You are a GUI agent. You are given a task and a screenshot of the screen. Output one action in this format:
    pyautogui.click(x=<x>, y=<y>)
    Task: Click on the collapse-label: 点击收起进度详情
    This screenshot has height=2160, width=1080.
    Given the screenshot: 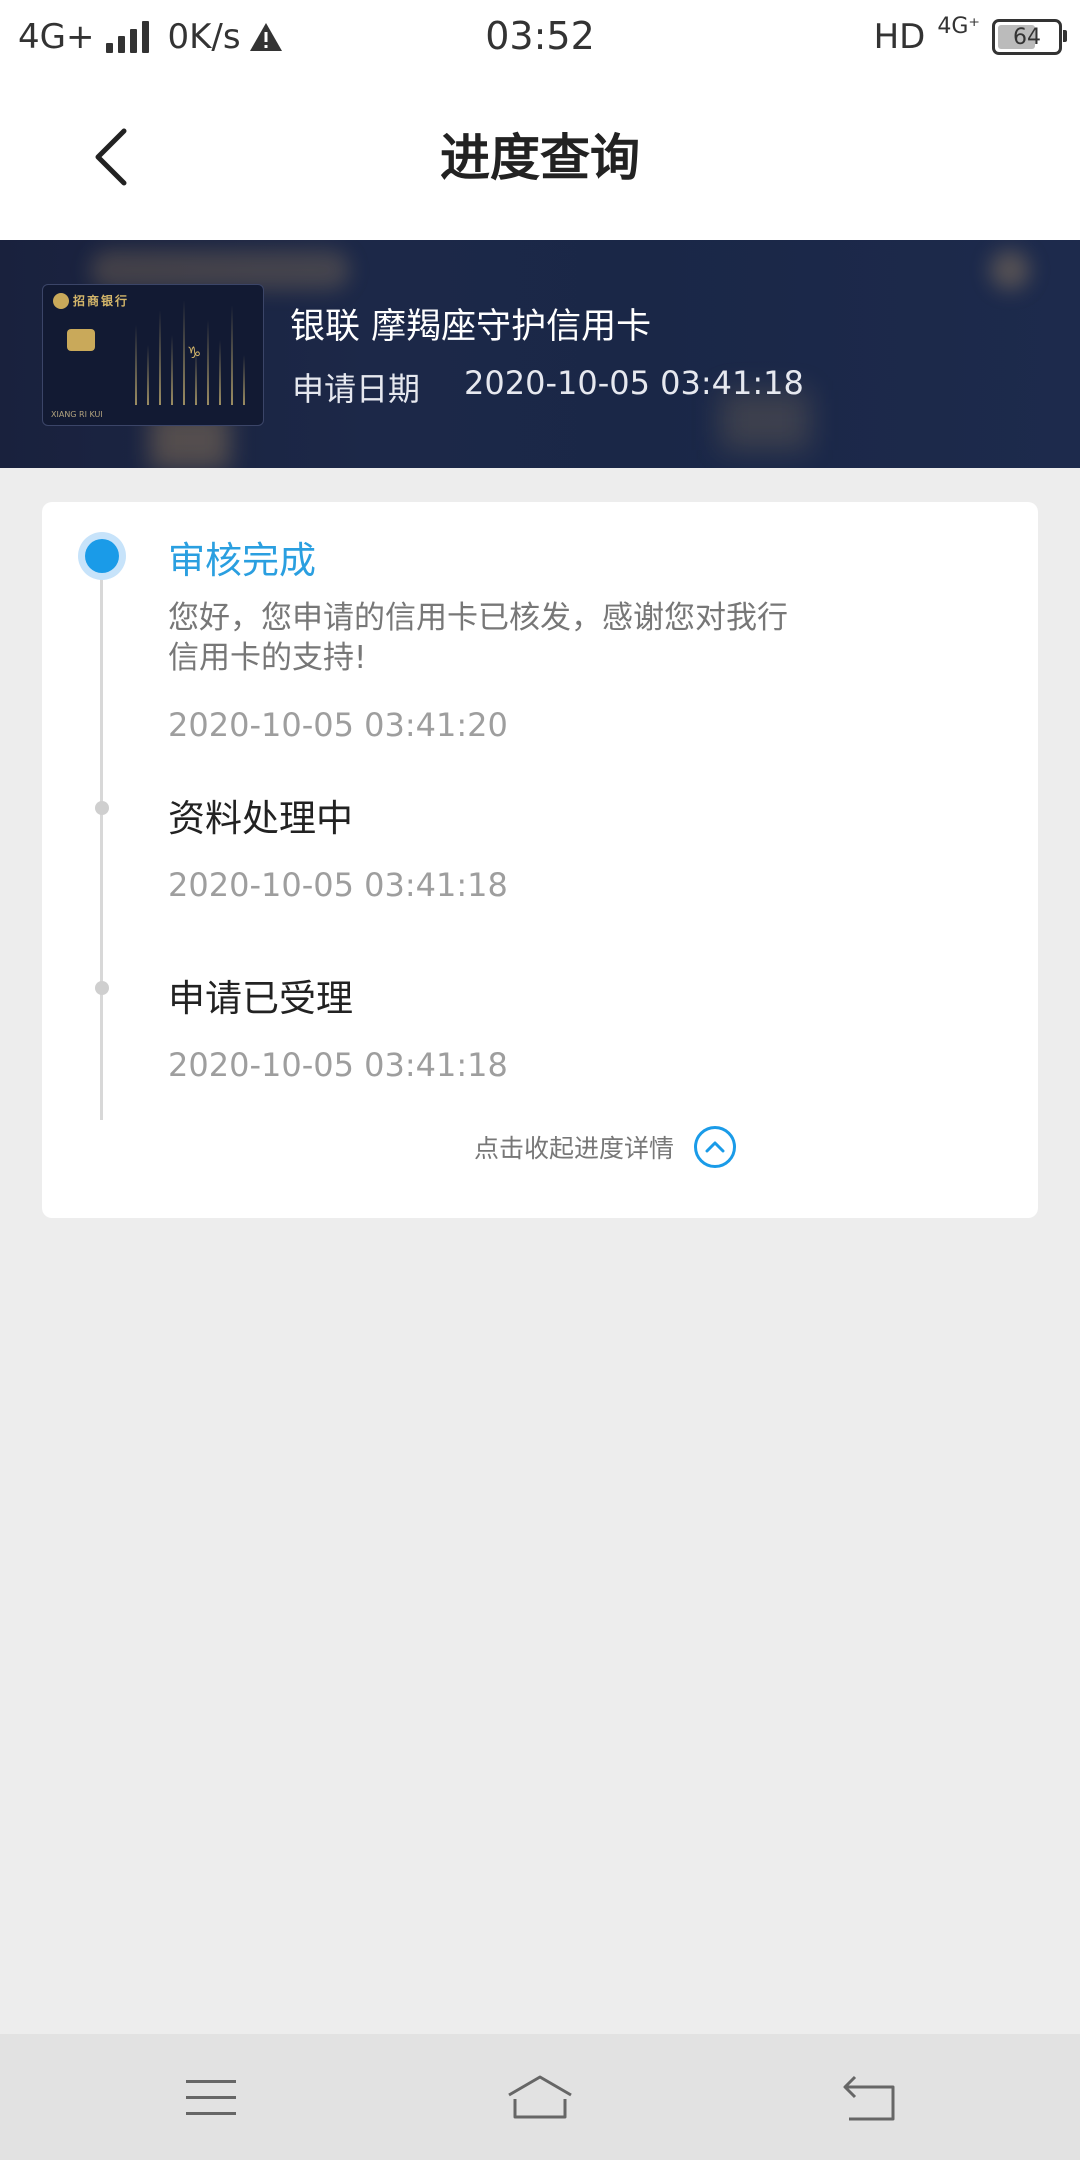 What is the action you would take?
    pyautogui.click(x=573, y=1148)
    